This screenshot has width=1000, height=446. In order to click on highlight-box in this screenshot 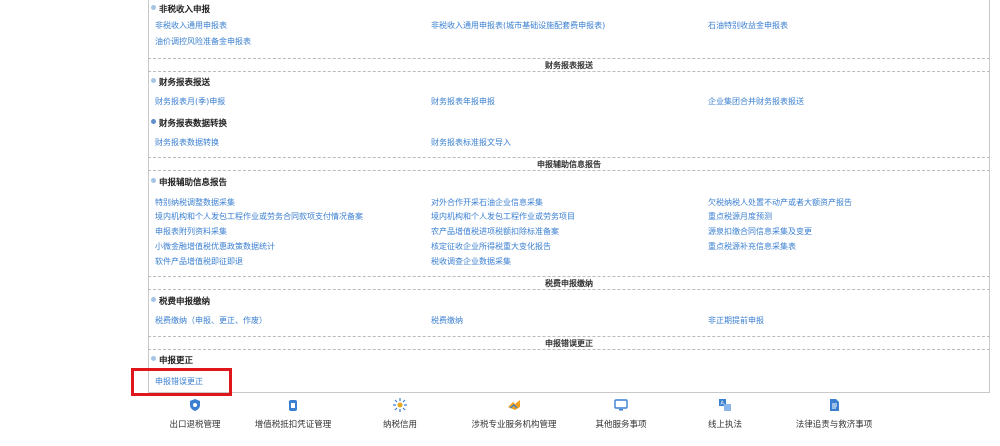, I will do `click(181, 382)`.